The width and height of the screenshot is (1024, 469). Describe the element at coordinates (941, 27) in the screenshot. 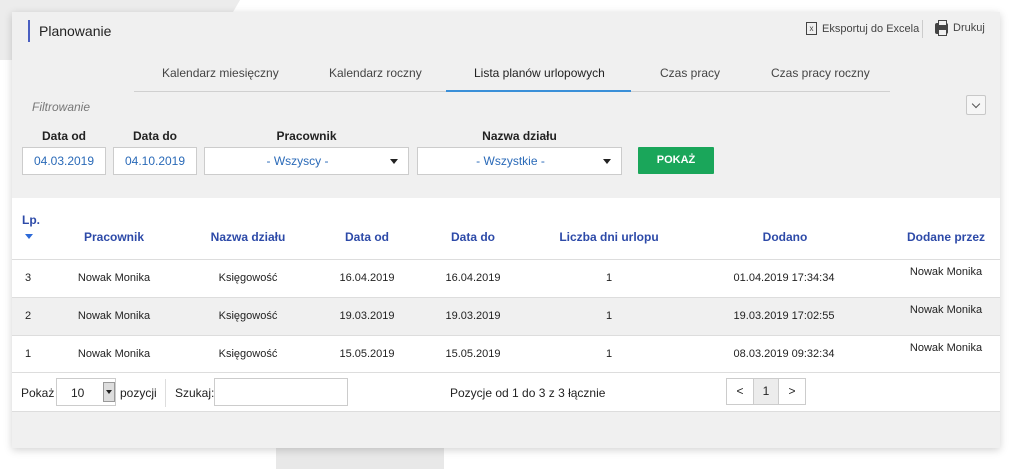

I see `printer-icon` at that location.